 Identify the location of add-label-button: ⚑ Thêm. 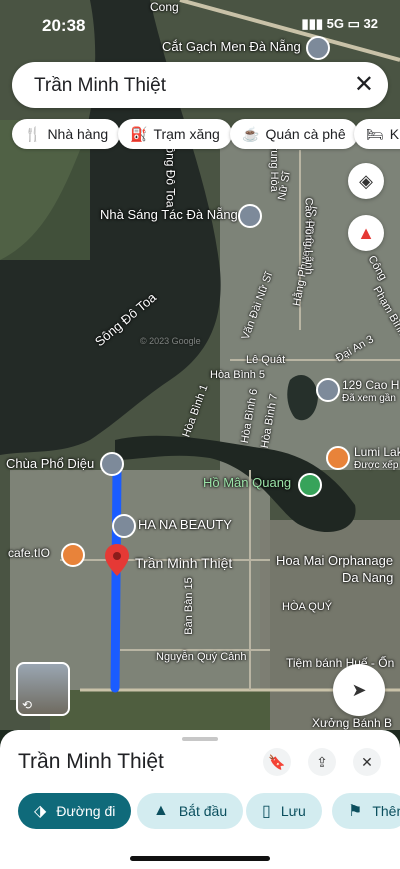
(366, 811).